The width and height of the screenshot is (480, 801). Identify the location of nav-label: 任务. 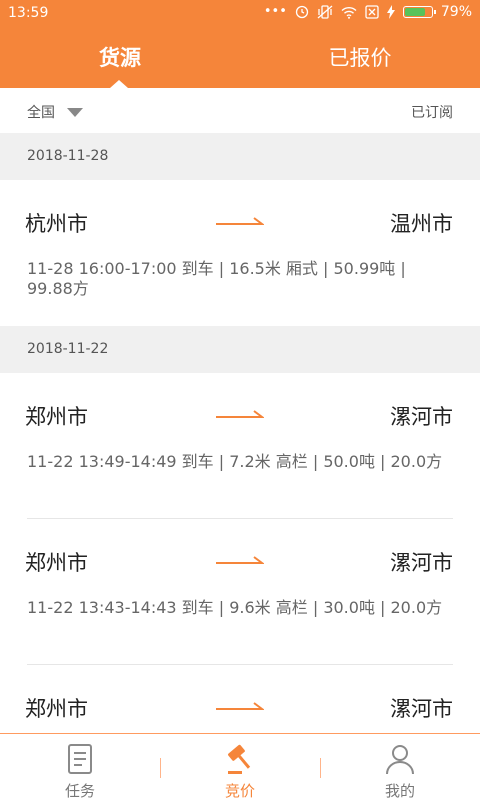
(79, 791).